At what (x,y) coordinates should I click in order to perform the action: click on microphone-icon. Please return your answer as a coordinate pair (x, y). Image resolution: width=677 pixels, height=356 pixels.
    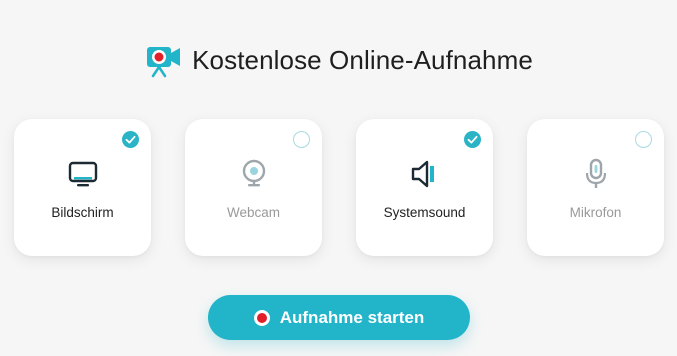
    Looking at the image, I should click on (595, 173).